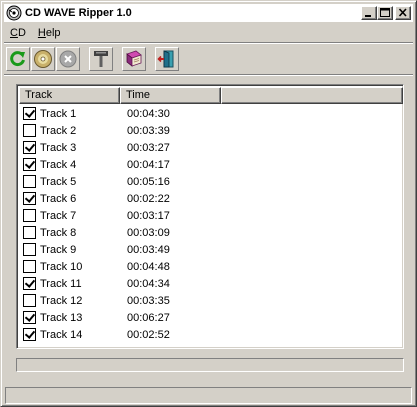 This screenshot has width=417, height=407. I want to click on menu-bar: CD Help, so click(35, 32).